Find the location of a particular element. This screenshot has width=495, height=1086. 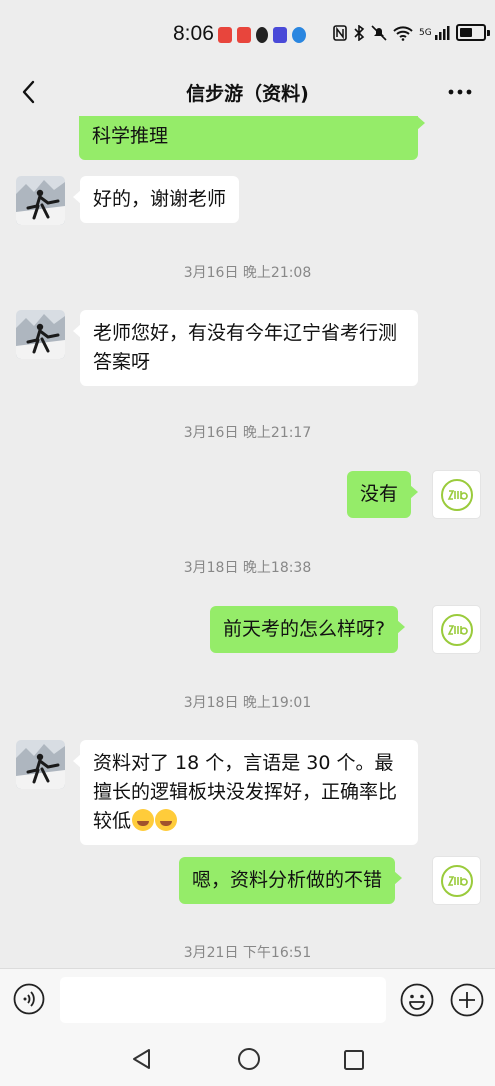

message-bubble-received: 好的，谢谢老师 is located at coordinates (156, 199).